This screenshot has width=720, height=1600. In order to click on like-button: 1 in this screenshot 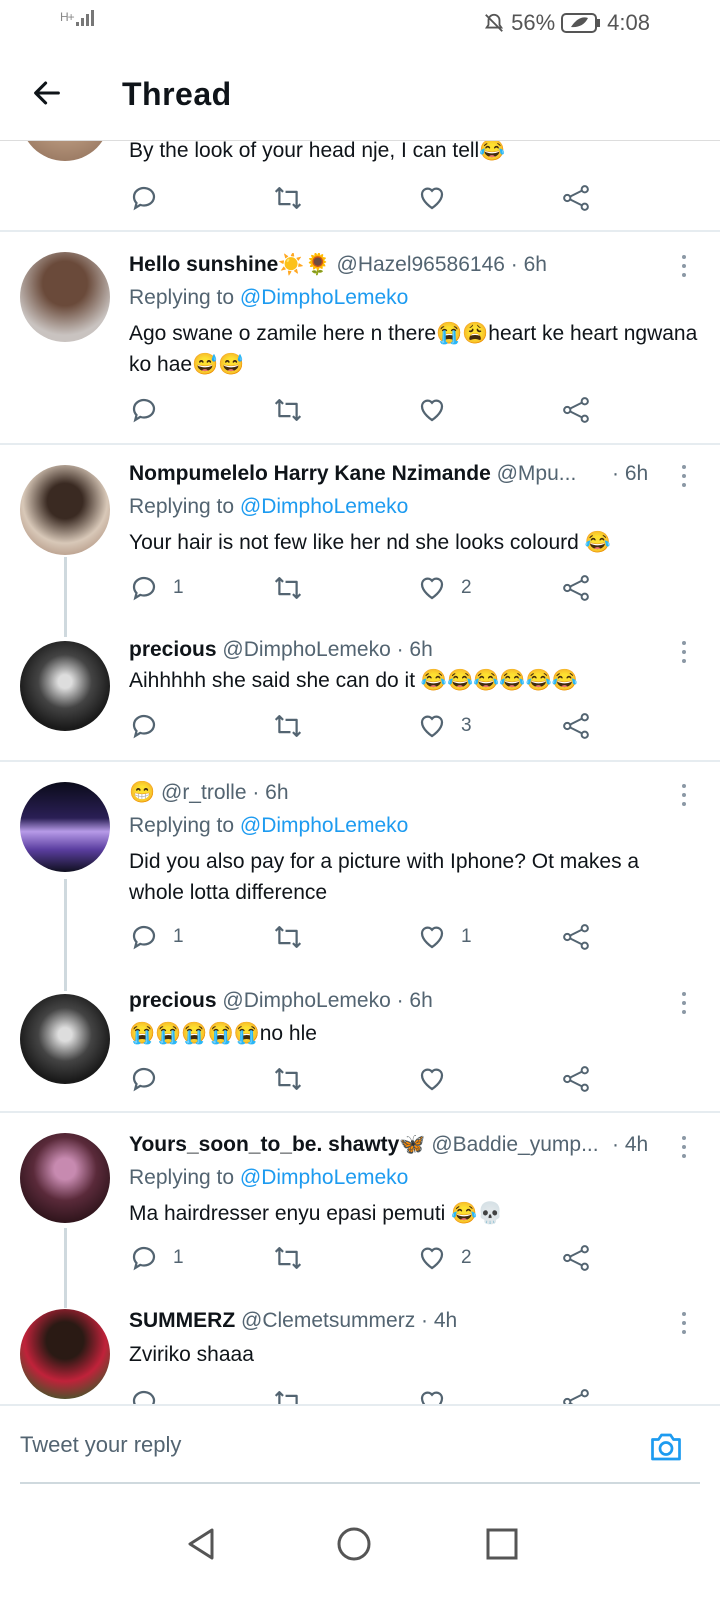, I will do `click(444, 937)`.